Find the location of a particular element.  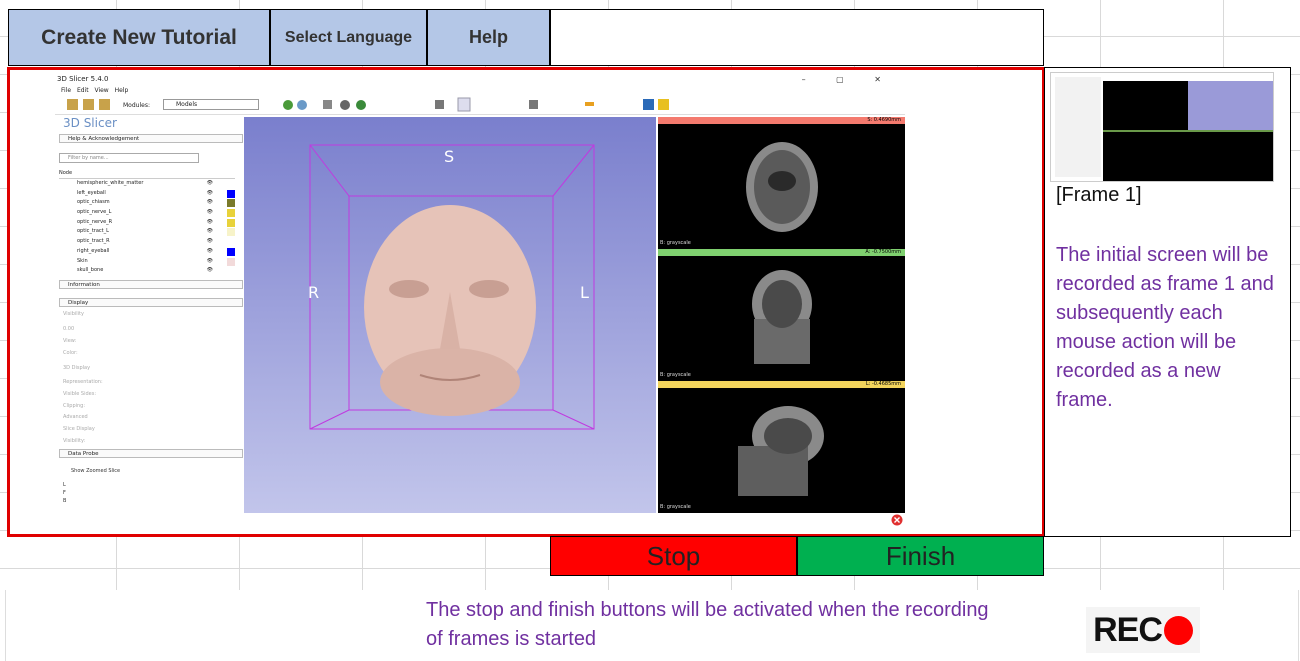

display-section: Display is located at coordinates (151, 302).